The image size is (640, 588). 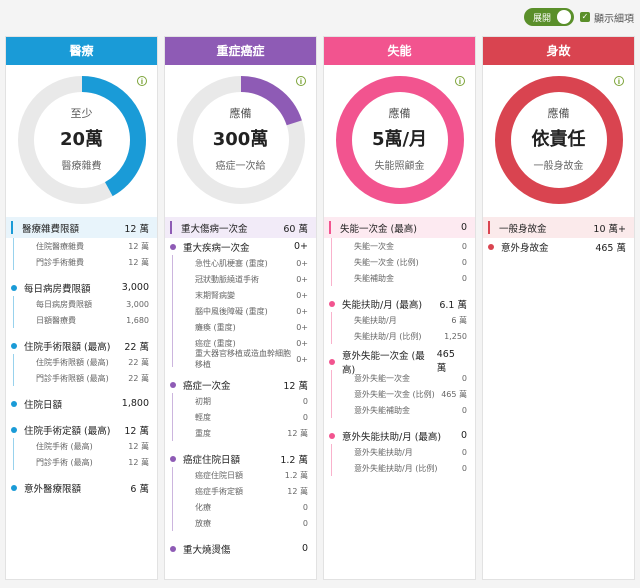 I want to click on ring-label: 應備 5萬/月 失能照顧金, so click(x=399, y=138).